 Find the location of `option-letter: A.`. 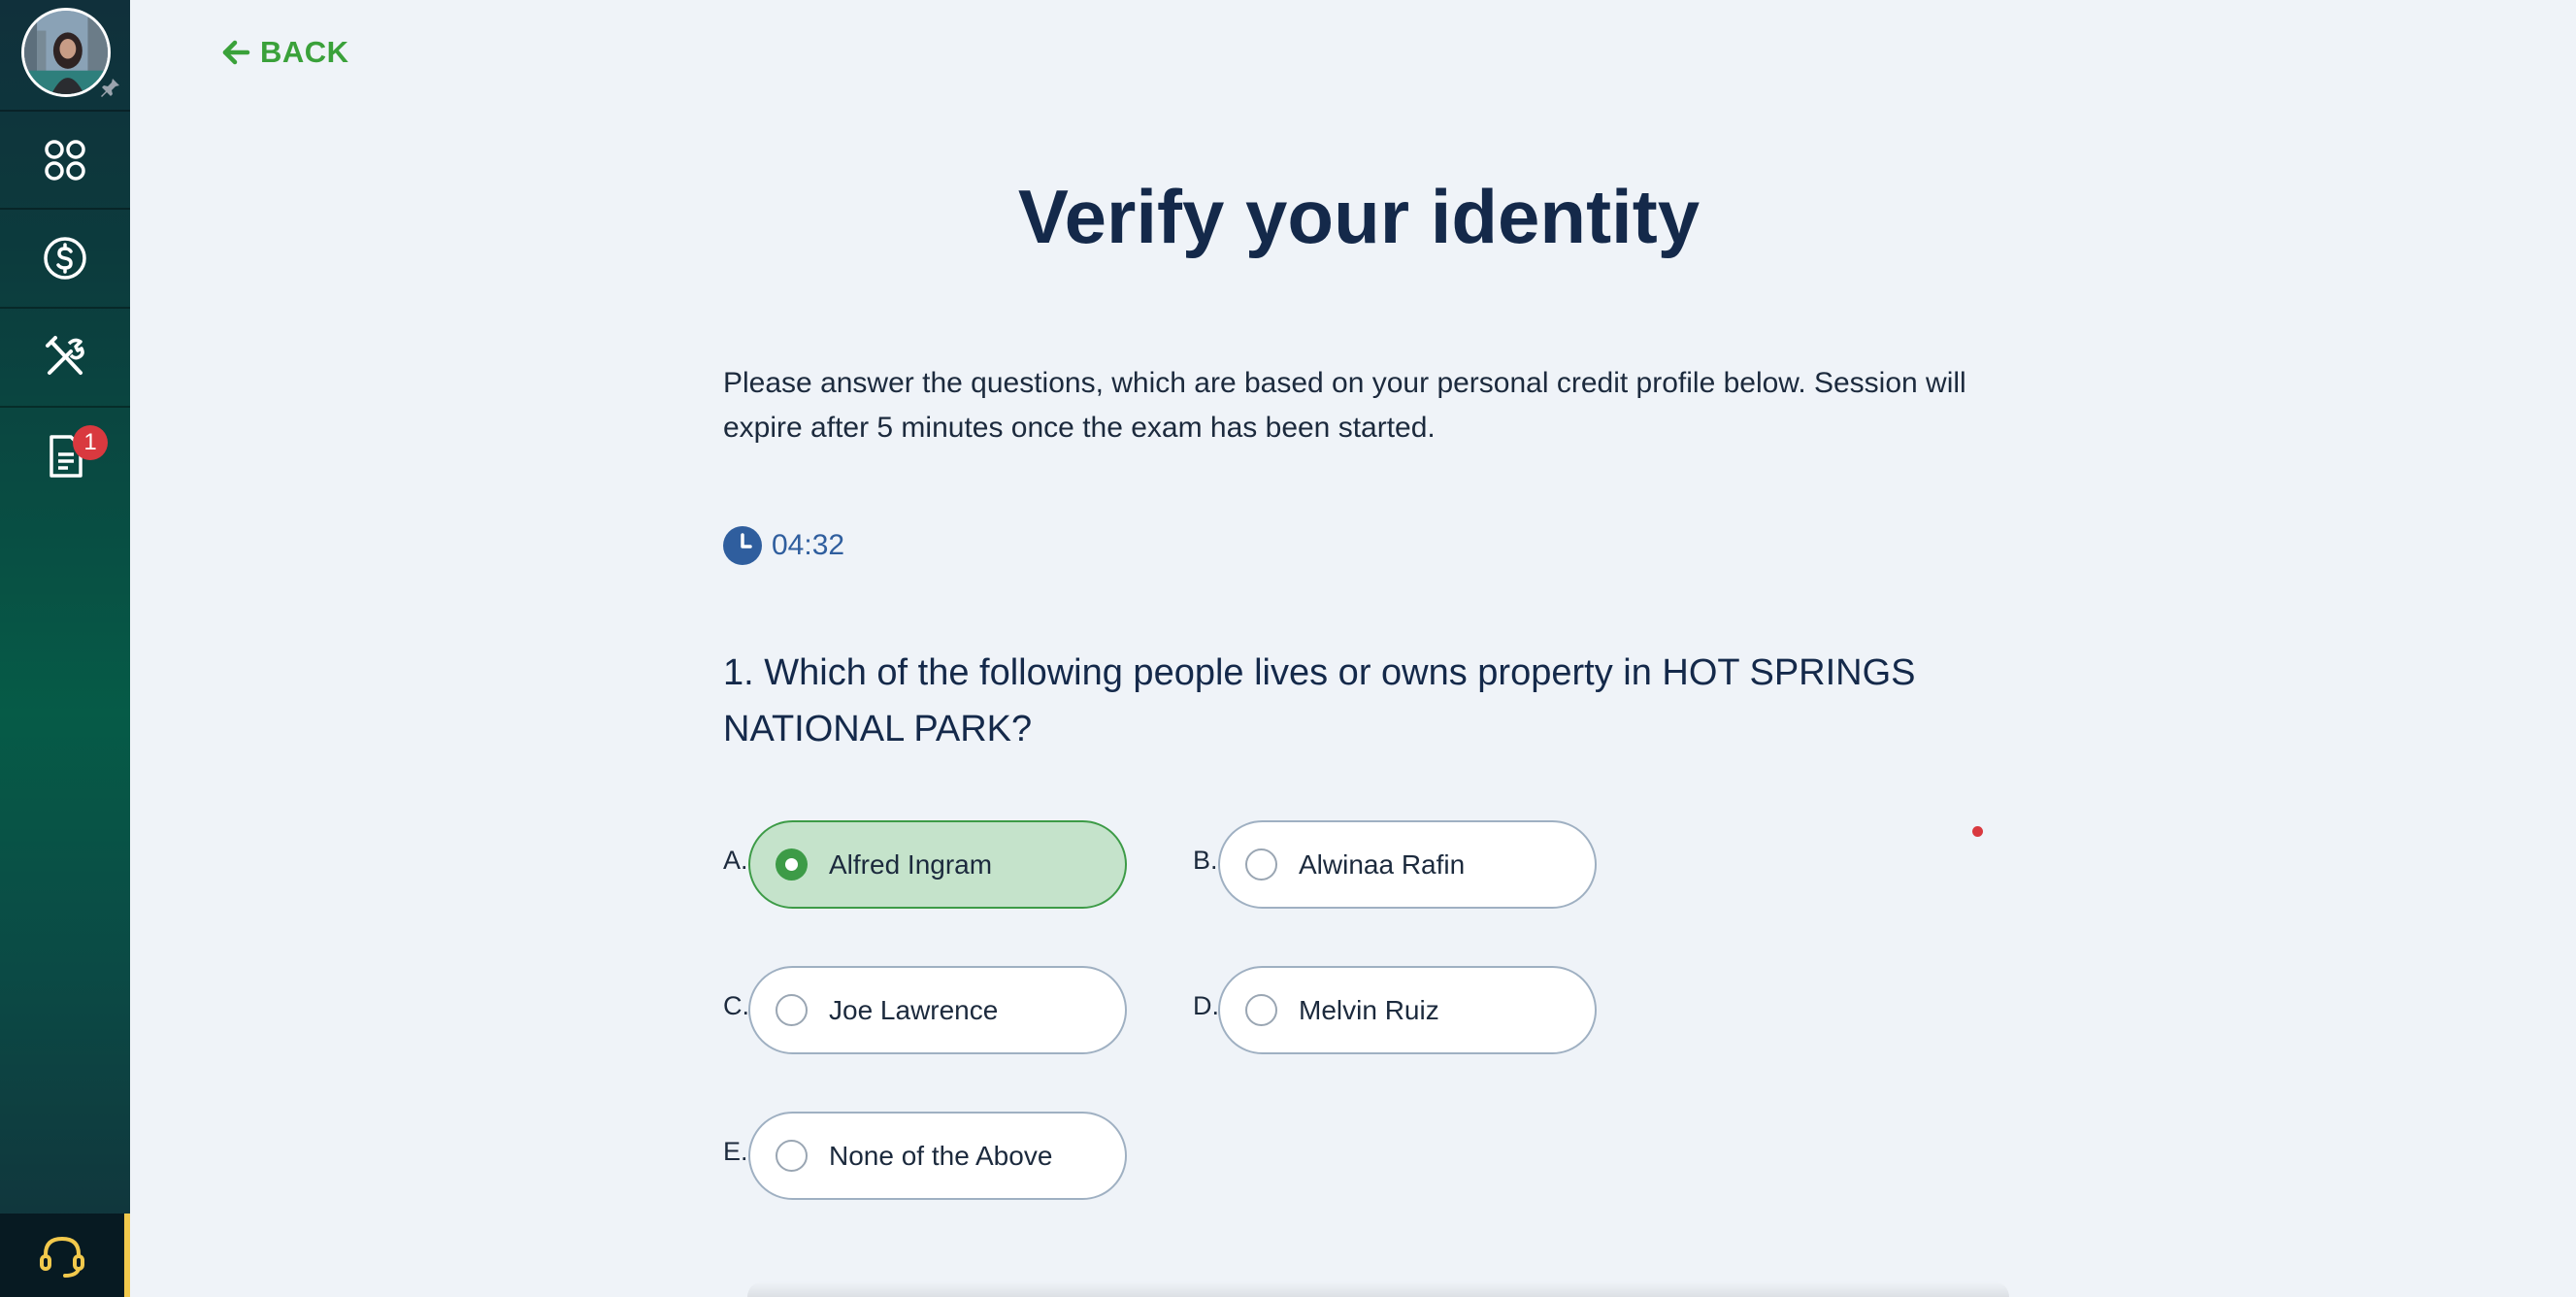

option-letter: A. is located at coordinates (735, 860).